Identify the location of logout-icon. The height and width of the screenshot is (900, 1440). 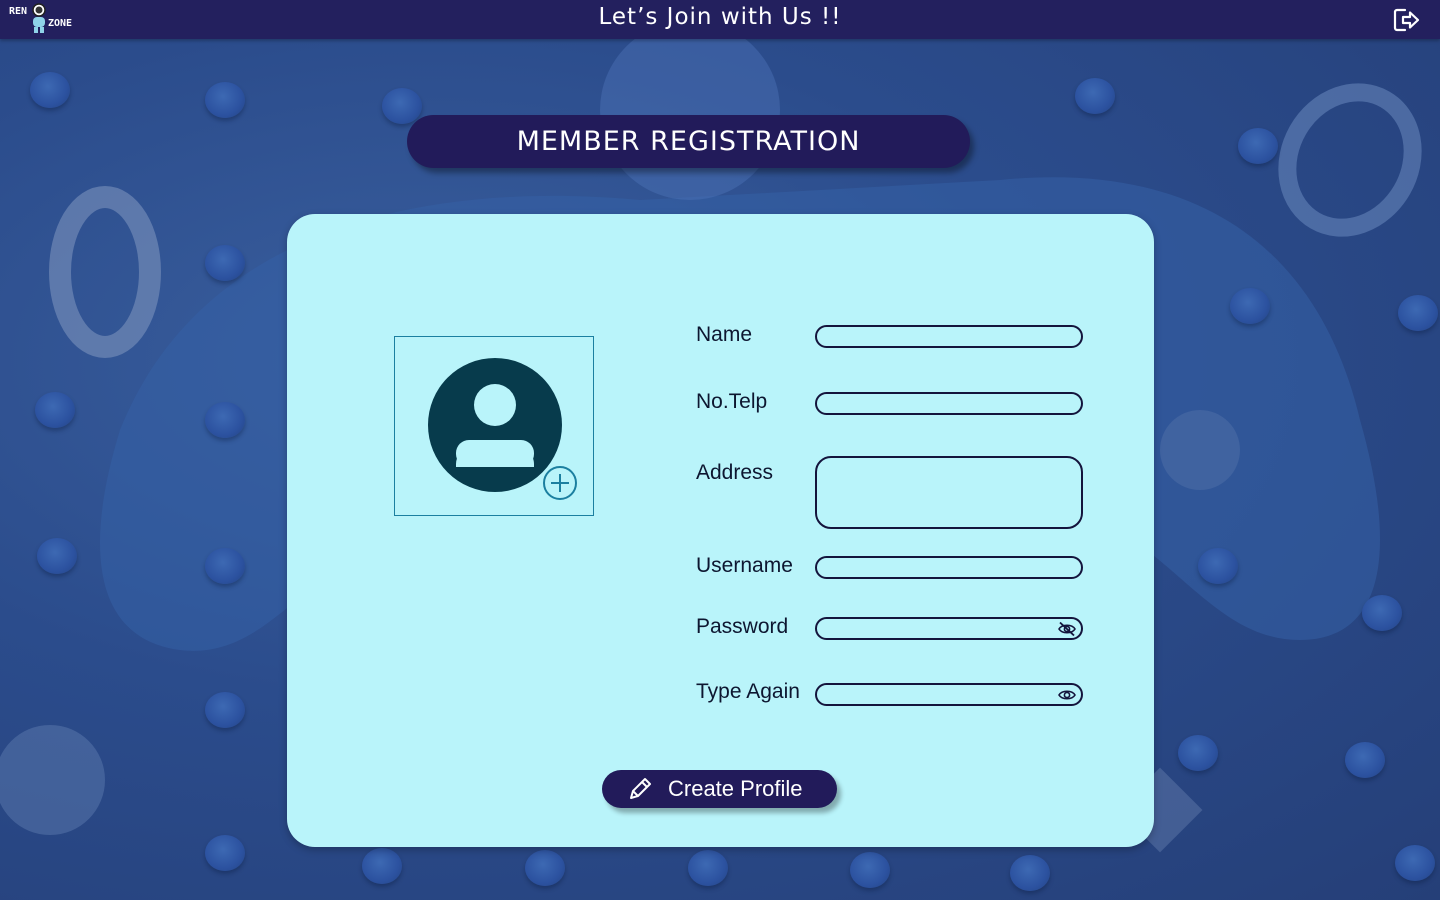
(1407, 20).